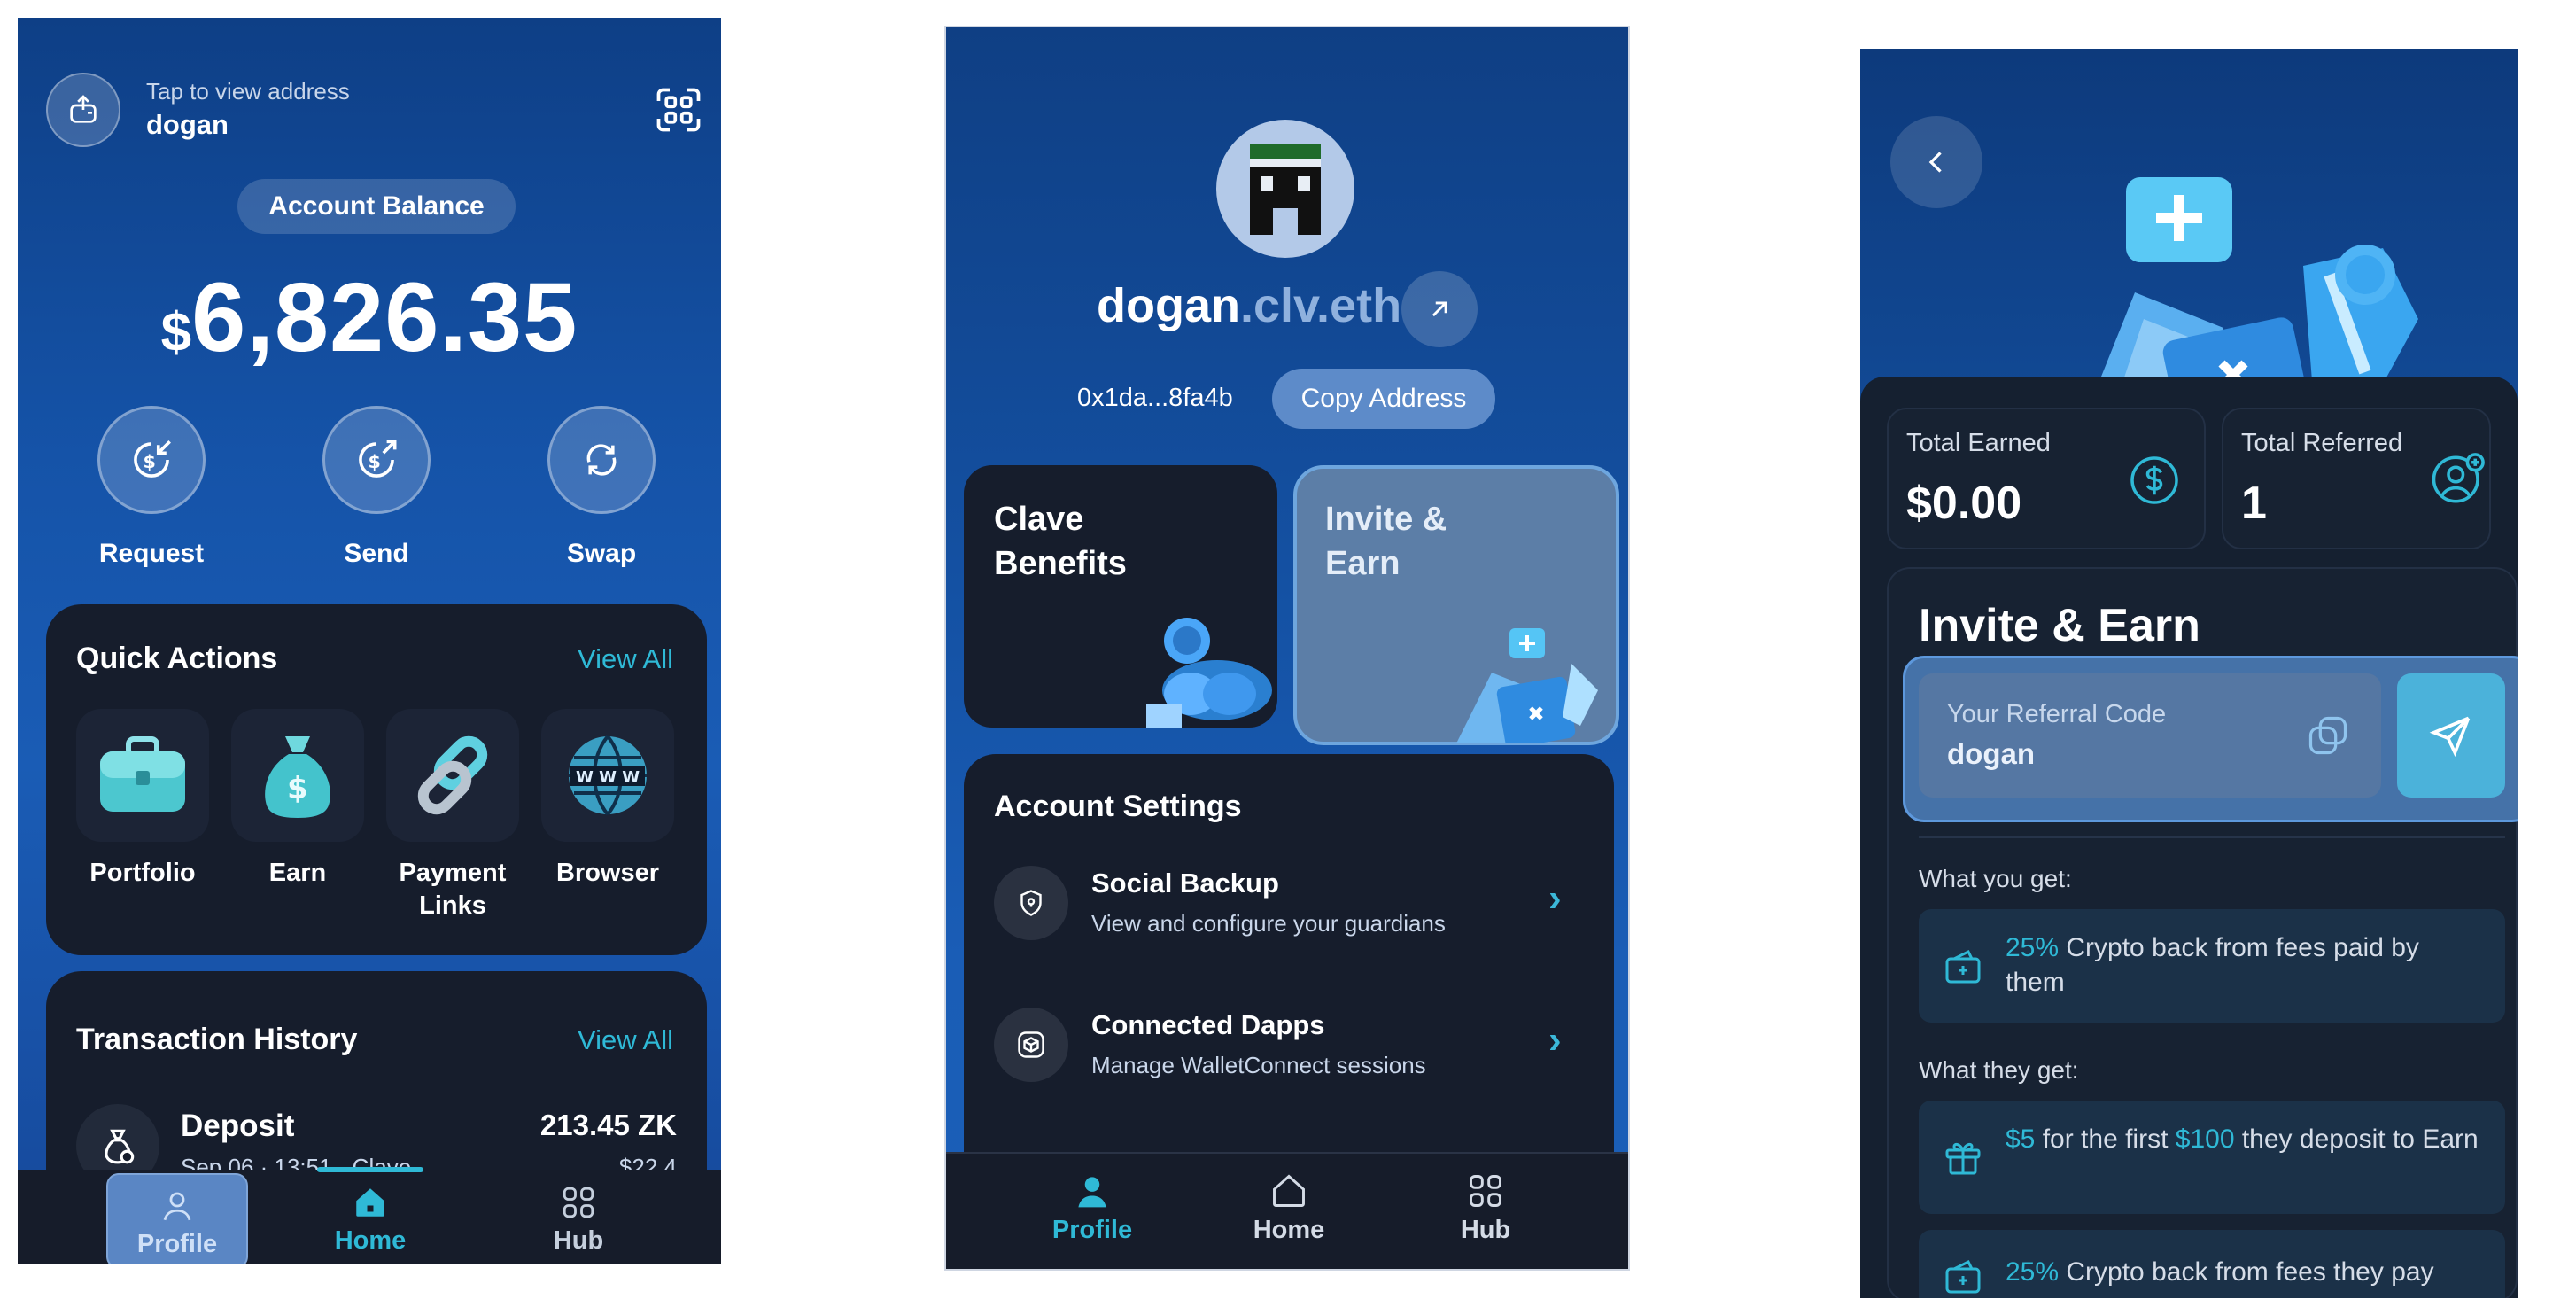 The height and width of the screenshot is (1315, 2576). I want to click on total-referred-label: Total Referred, so click(2322, 443).